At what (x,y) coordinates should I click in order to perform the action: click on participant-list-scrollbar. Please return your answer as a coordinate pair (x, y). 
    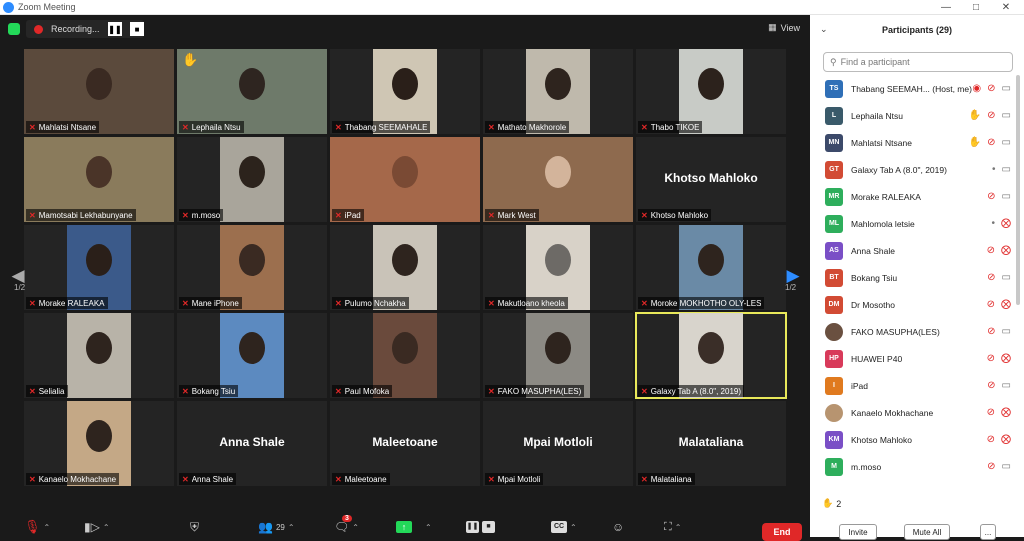
    Looking at the image, I should click on (1018, 190).